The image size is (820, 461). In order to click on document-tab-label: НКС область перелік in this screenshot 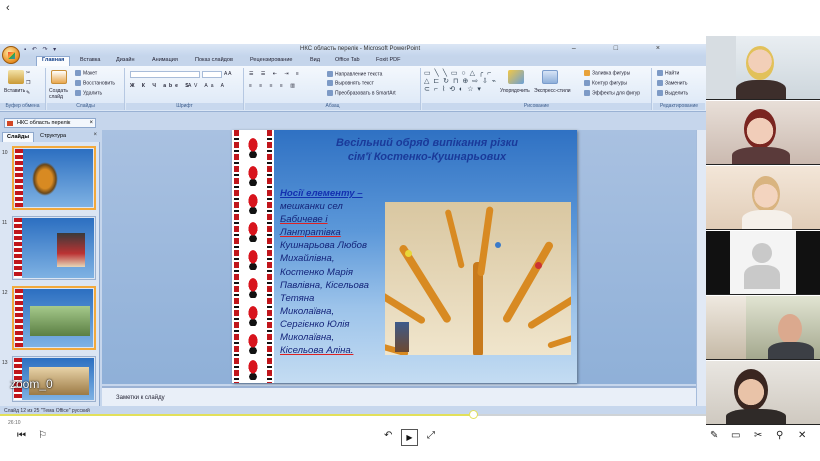, I will do `click(44, 123)`.